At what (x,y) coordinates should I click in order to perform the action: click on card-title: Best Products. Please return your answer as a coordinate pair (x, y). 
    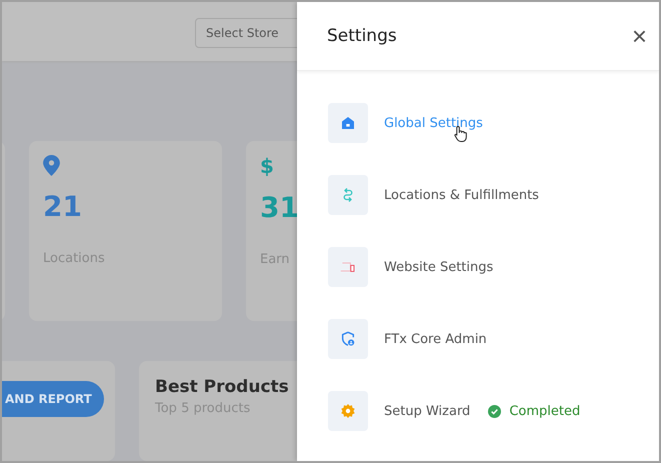
    Looking at the image, I should click on (222, 387).